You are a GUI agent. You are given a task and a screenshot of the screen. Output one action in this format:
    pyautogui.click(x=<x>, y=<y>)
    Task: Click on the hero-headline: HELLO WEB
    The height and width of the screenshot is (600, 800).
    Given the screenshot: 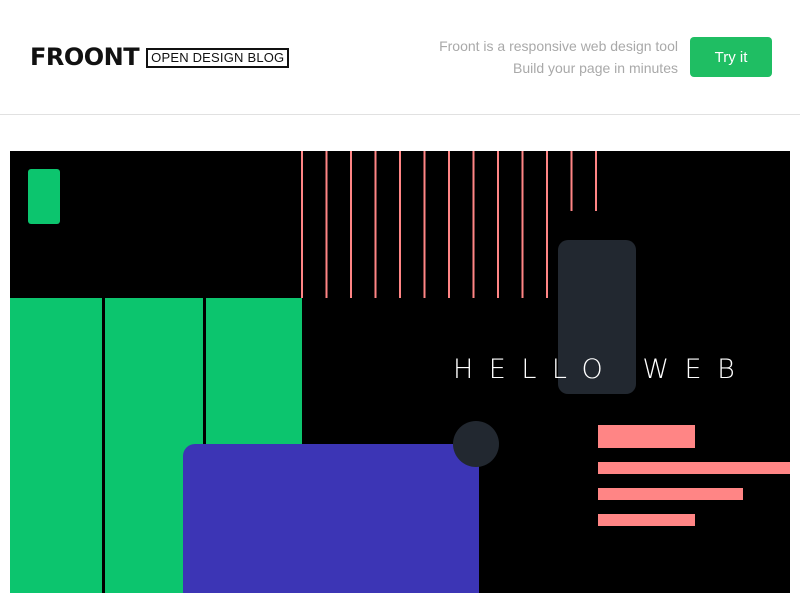 What is the action you would take?
    pyautogui.click(x=602, y=369)
    